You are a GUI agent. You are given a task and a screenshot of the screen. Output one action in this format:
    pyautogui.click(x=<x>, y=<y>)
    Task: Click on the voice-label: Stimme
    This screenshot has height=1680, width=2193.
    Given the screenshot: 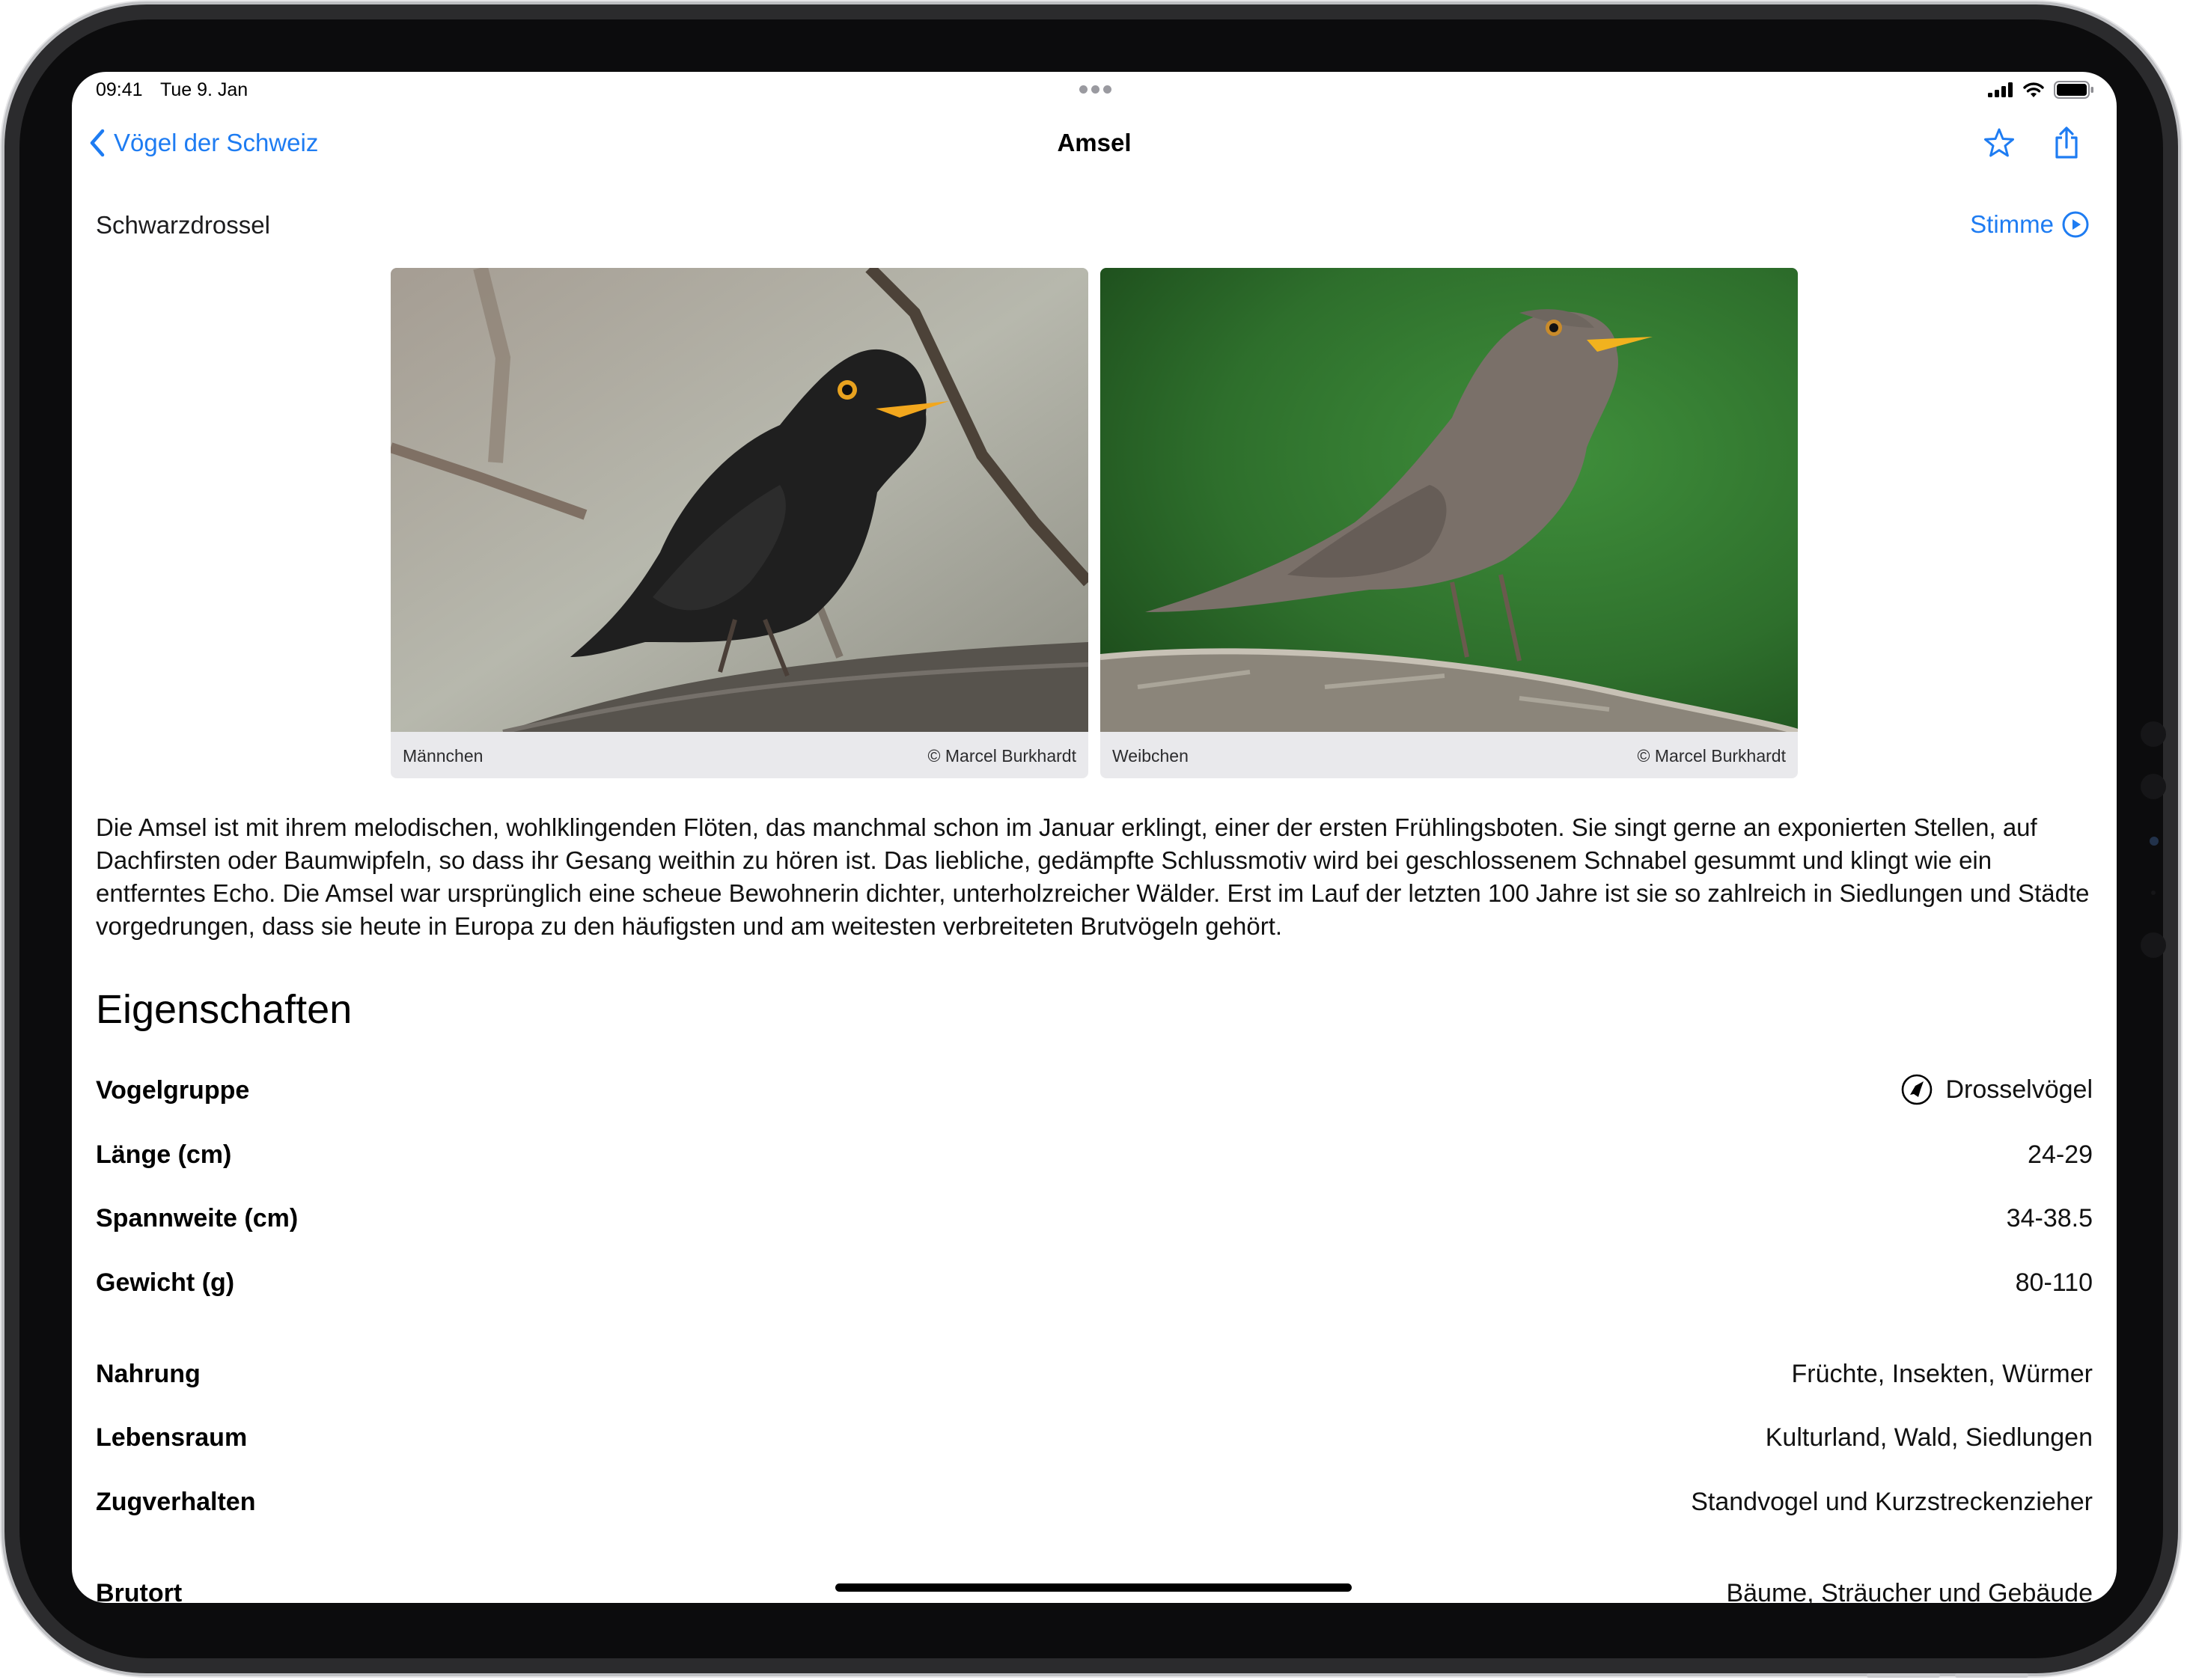 What is the action you would take?
    pyautogui.click(x=2012, y=224)
    